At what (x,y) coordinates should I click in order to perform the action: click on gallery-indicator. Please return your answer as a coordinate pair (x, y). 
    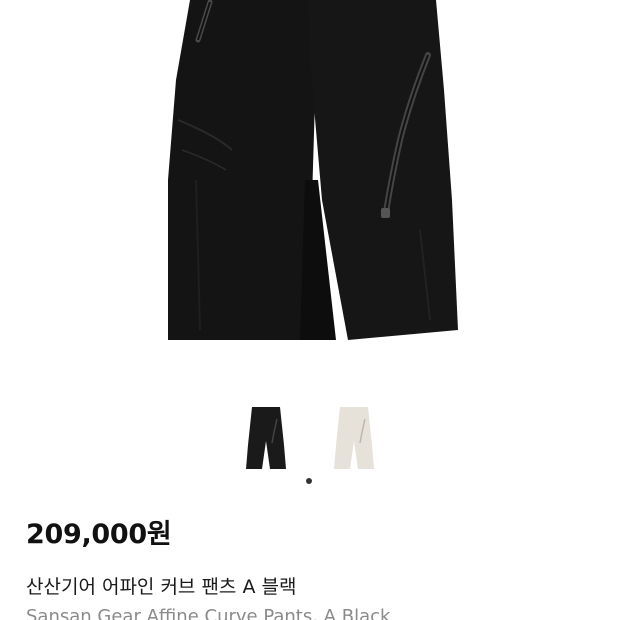
    Looking at the image, I should click on (310, 482).